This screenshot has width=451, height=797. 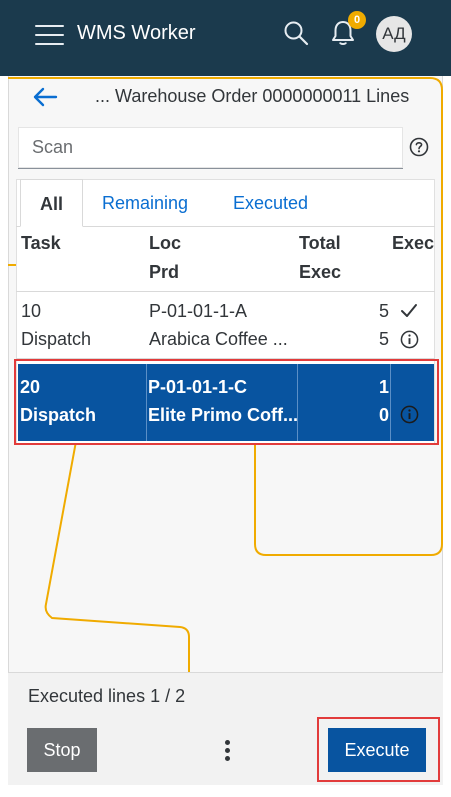 I want to click on row-task: 20, so click(x=30, y=387).